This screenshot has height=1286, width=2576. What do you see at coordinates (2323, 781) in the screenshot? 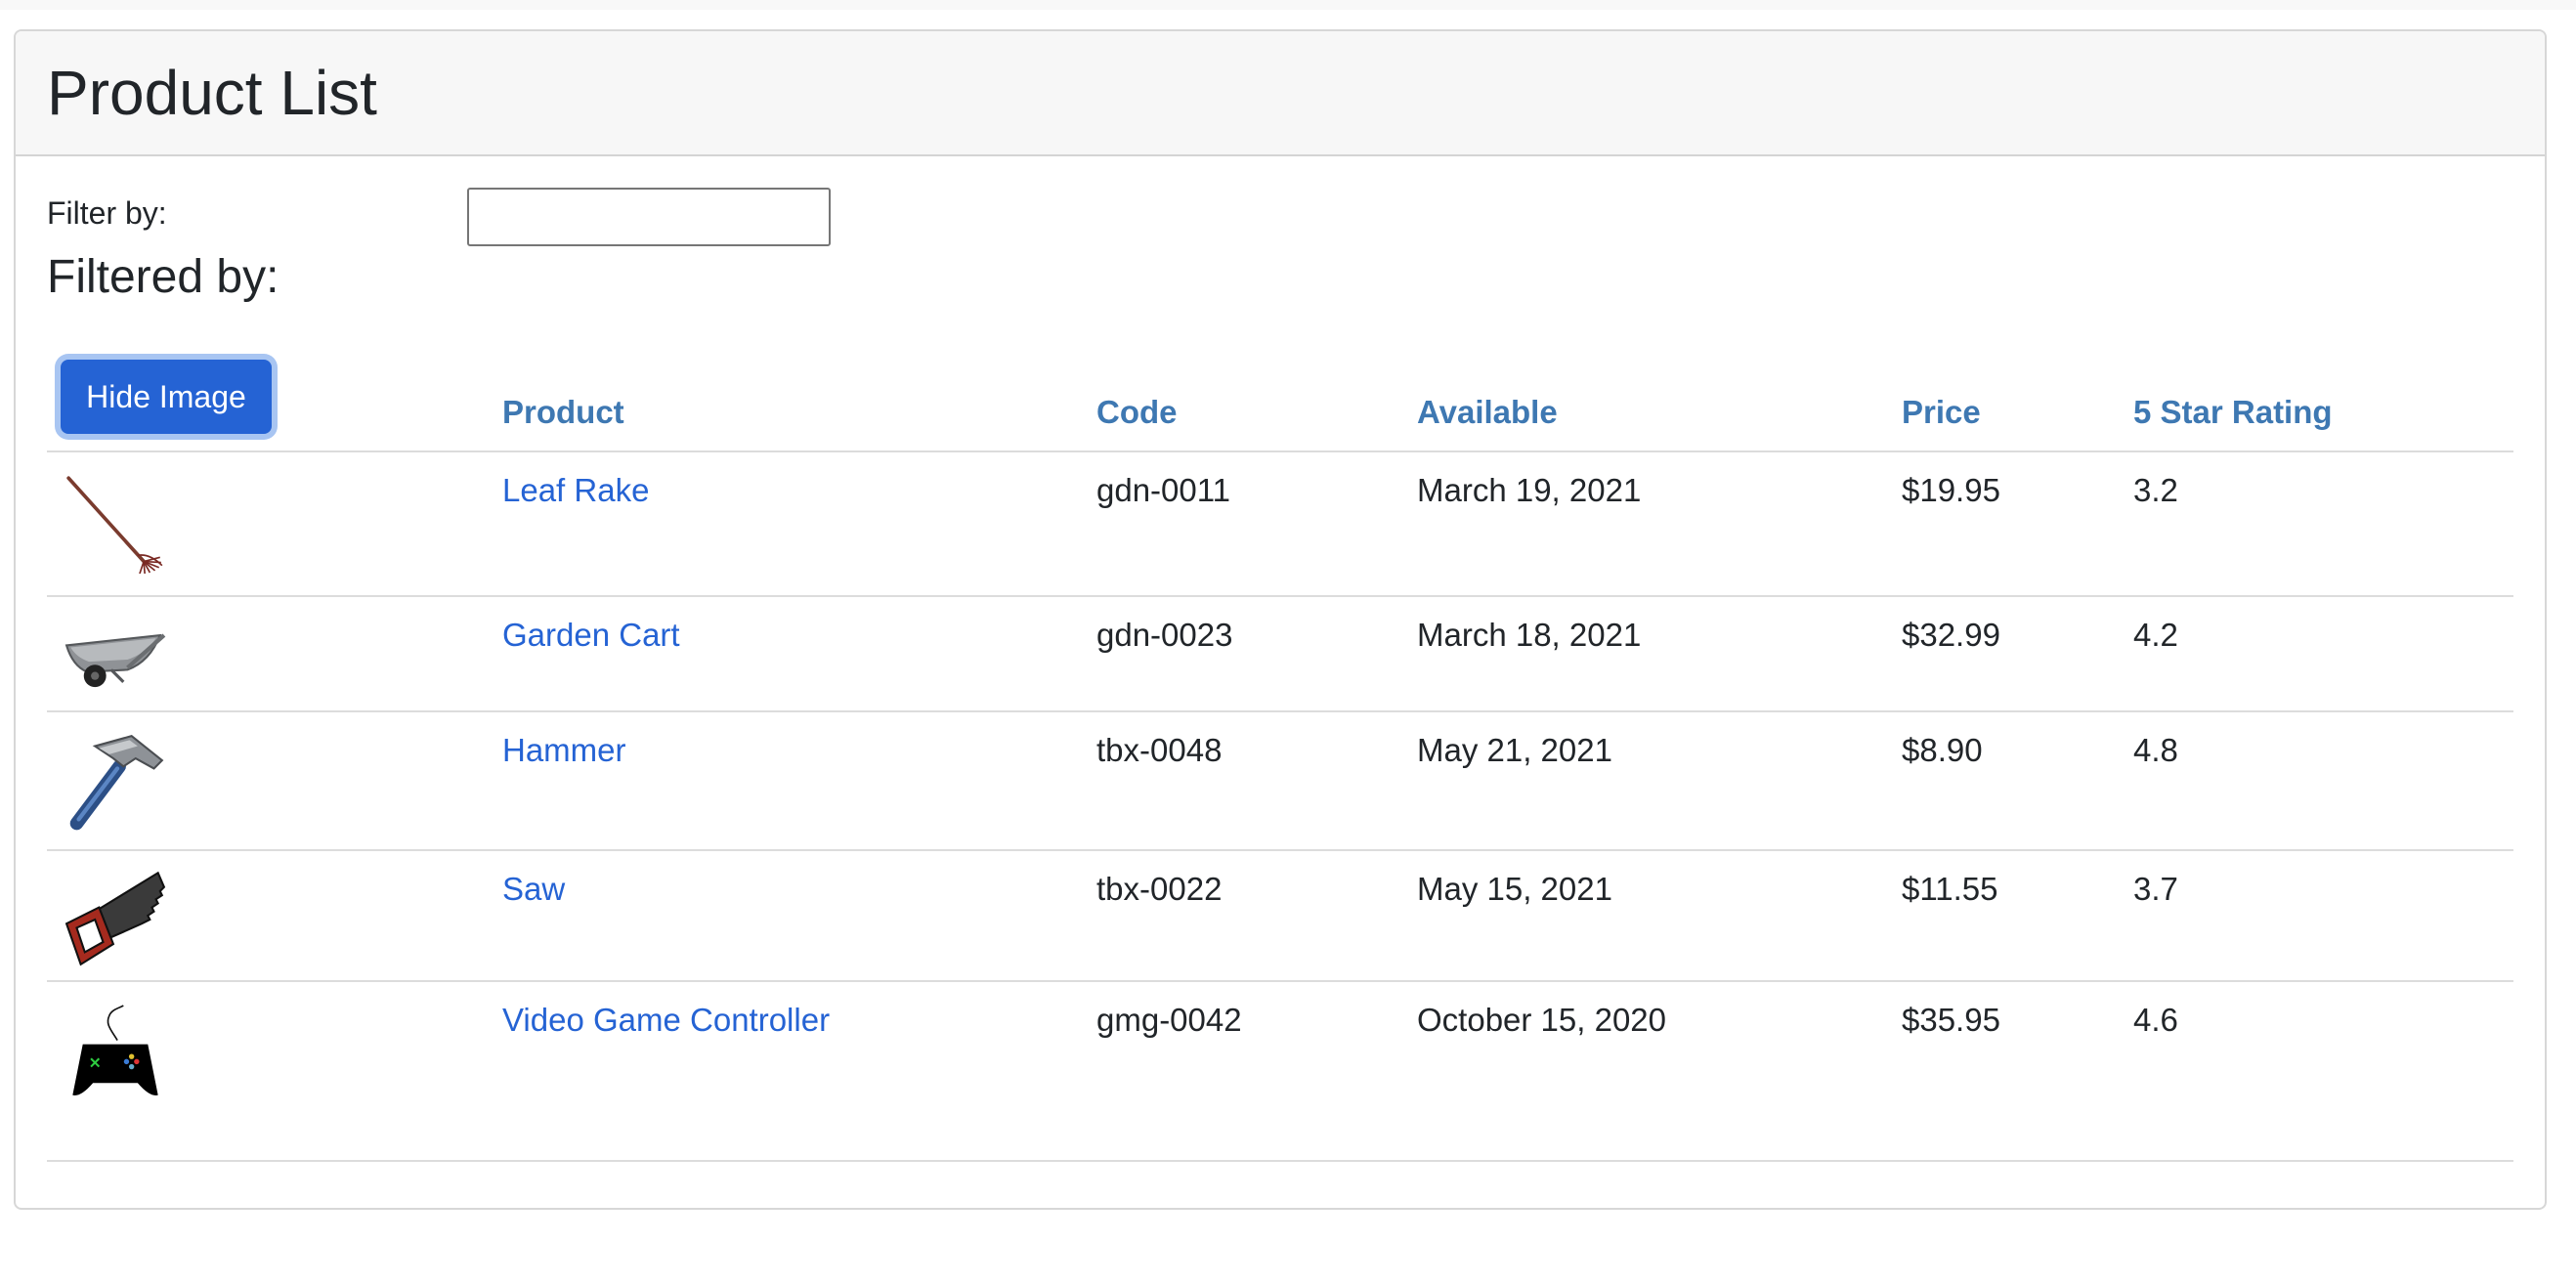
I see `product-rating-cell: 4.8` at bounding box center [2323, 781].